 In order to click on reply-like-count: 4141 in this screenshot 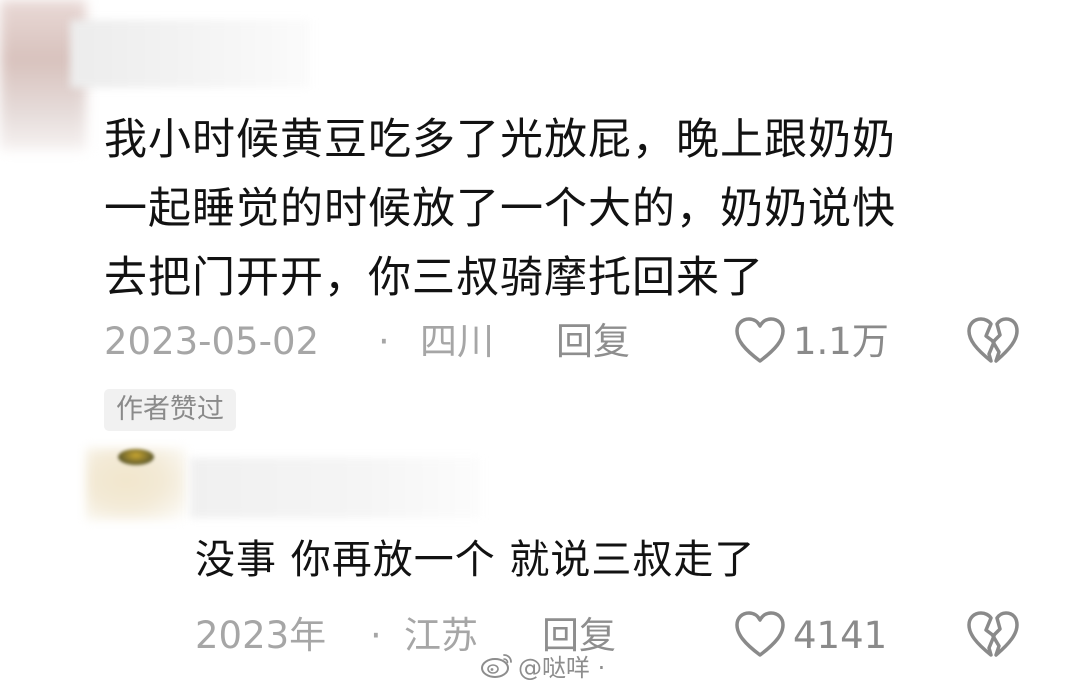, I will do `click(840, 635)`.